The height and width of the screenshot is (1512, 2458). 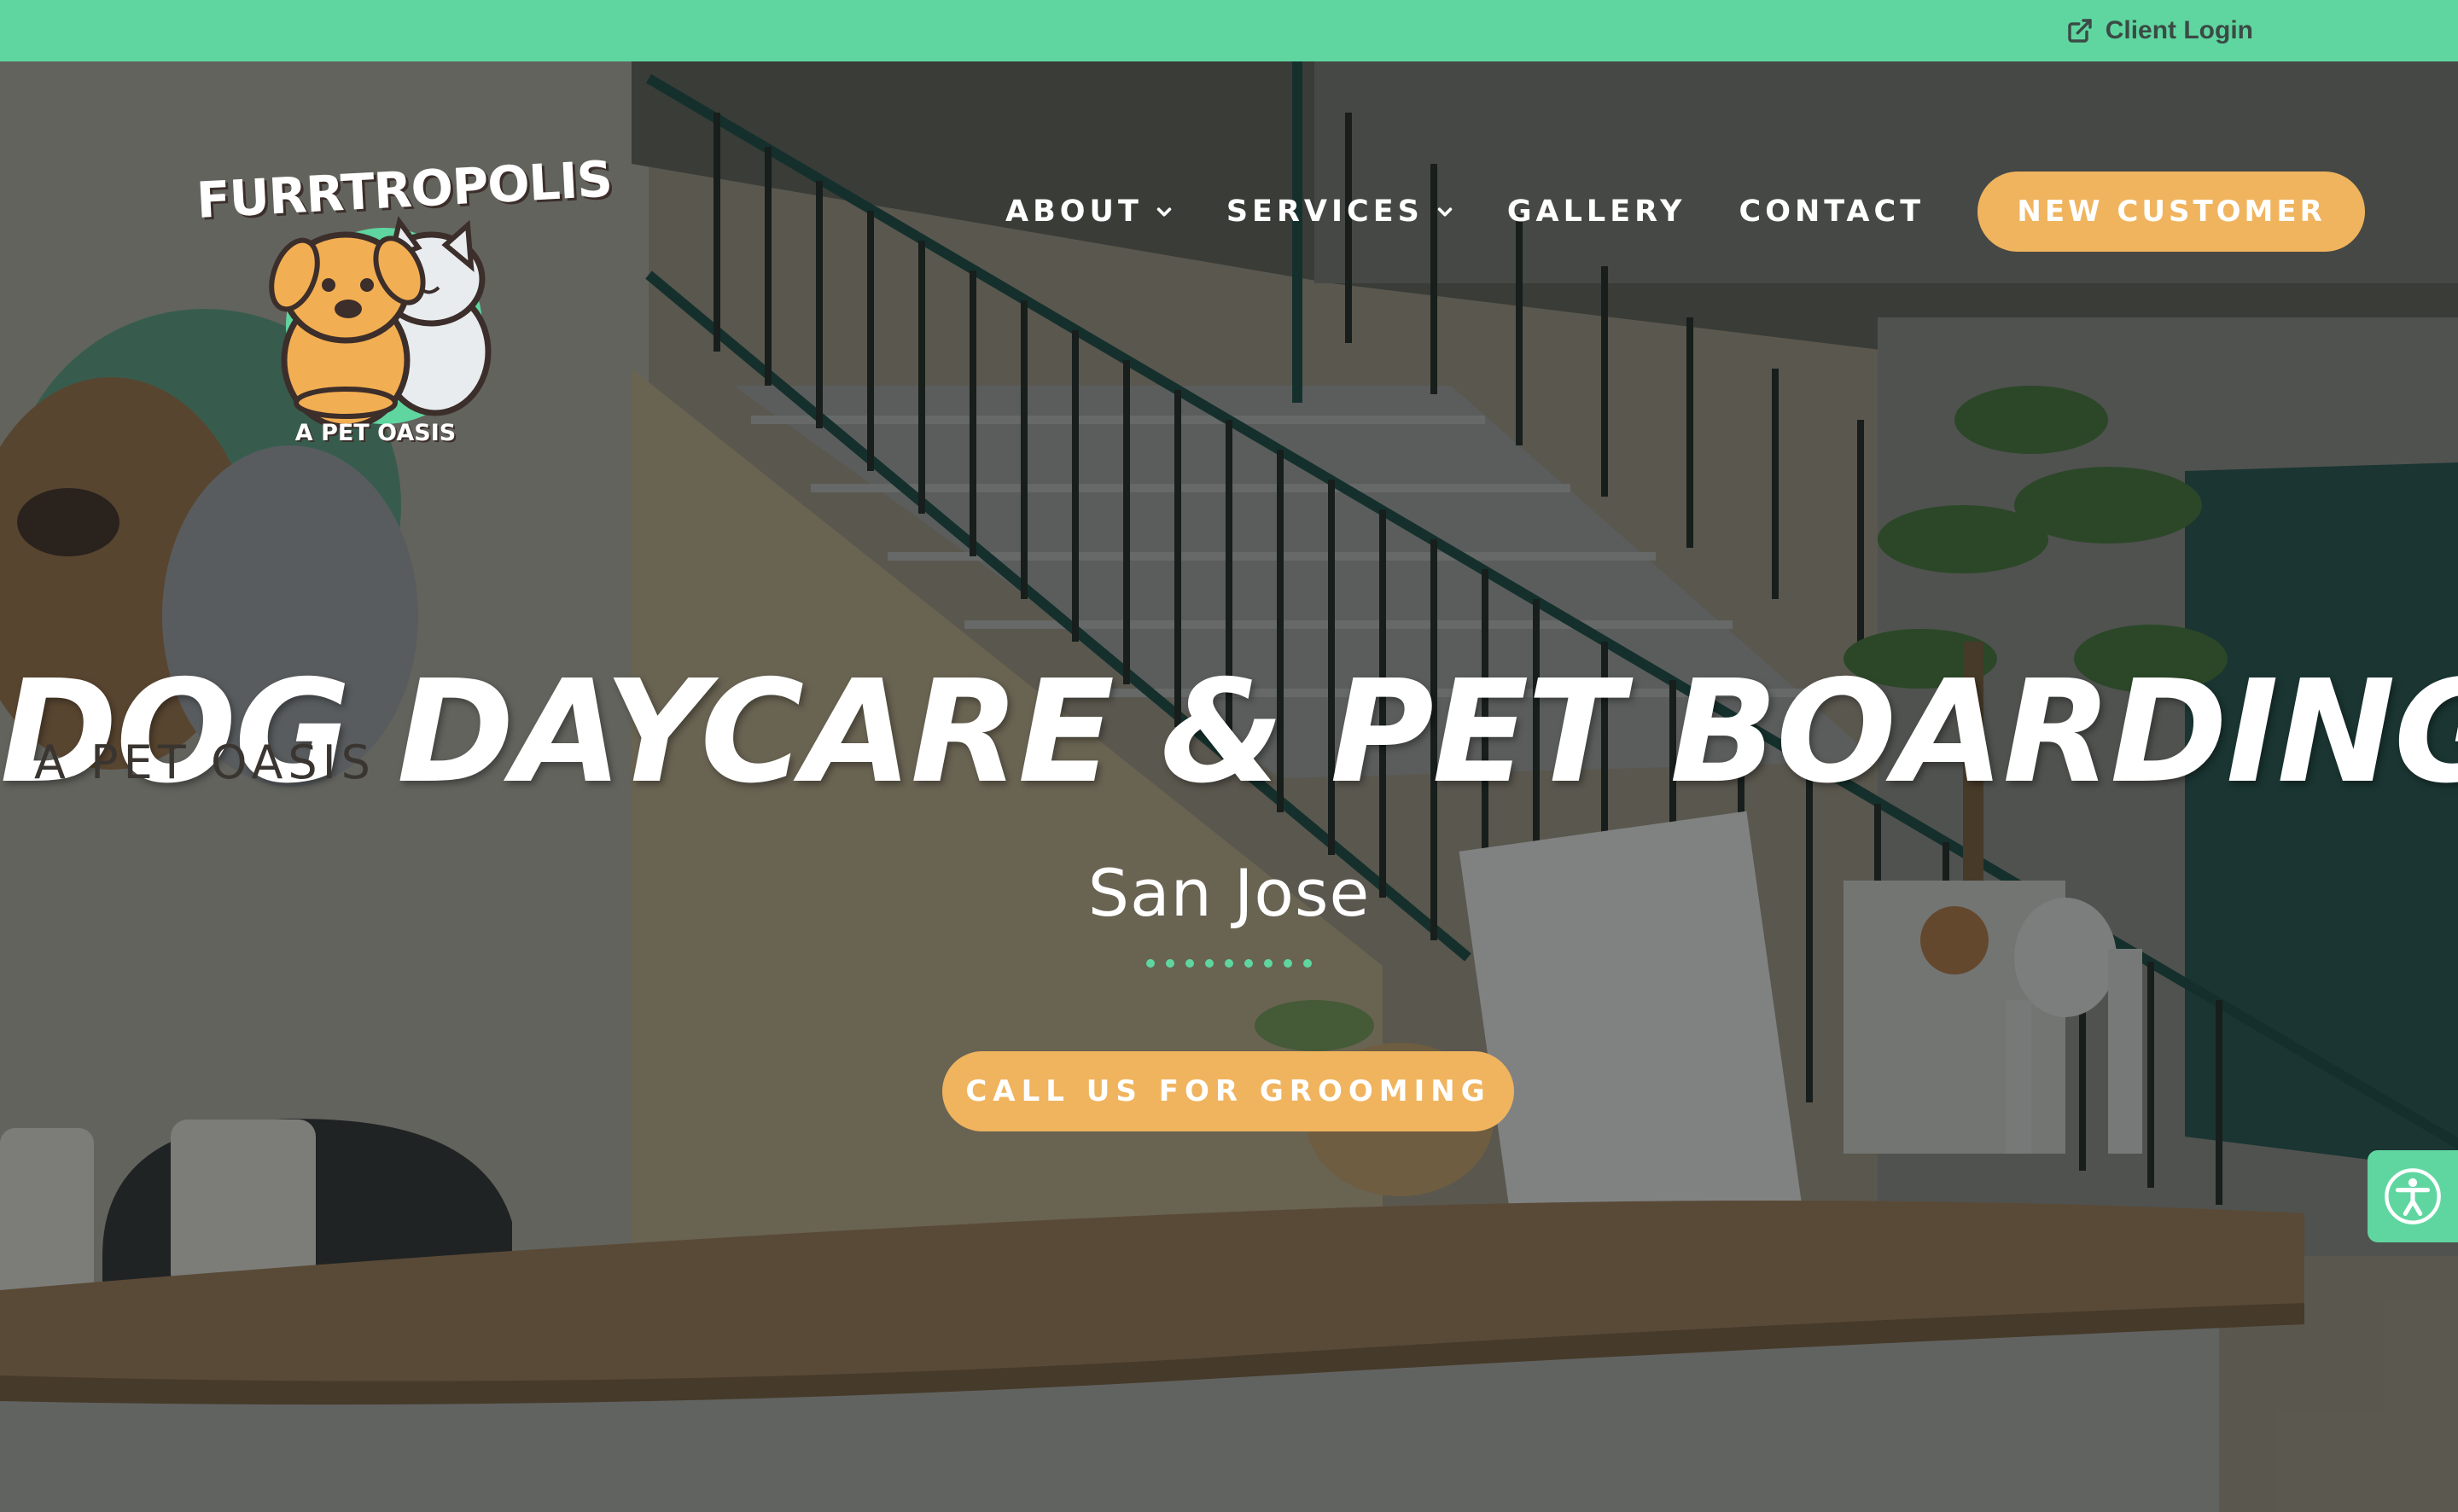 I want to click on dotted-divider, so click(x=1229, y=963).